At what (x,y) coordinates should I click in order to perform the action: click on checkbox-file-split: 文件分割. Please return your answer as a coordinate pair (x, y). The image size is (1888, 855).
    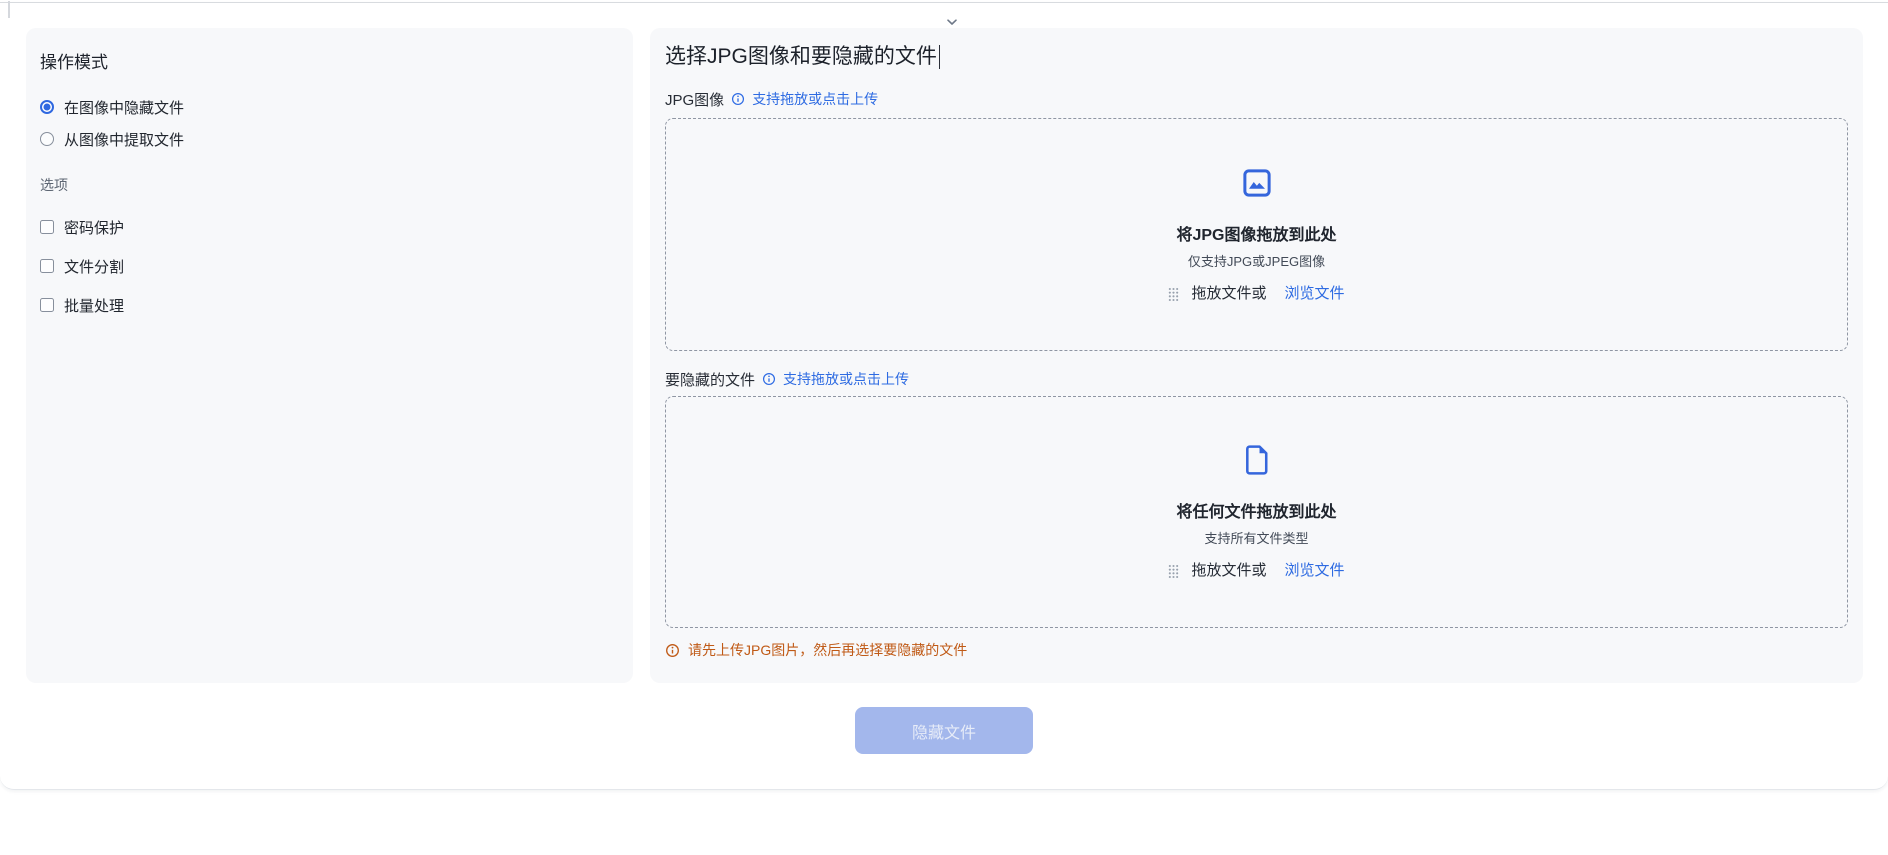
    Looking at the image, I should click on (328, 266).